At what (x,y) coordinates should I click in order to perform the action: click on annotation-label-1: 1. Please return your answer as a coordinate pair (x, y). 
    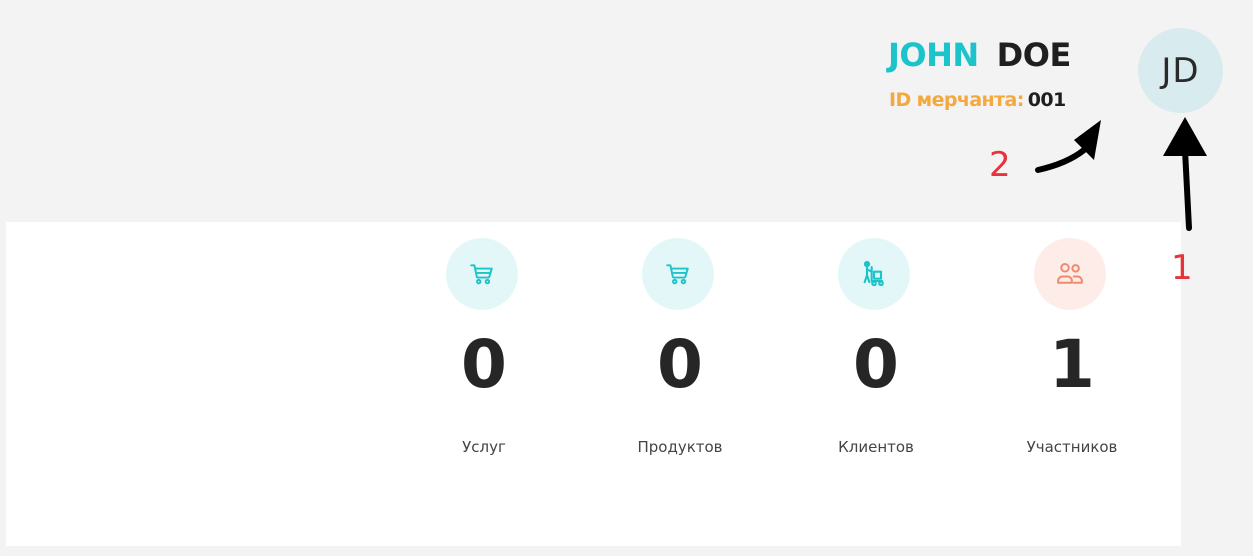
    Looking at the image, I should click on (1182, 268).